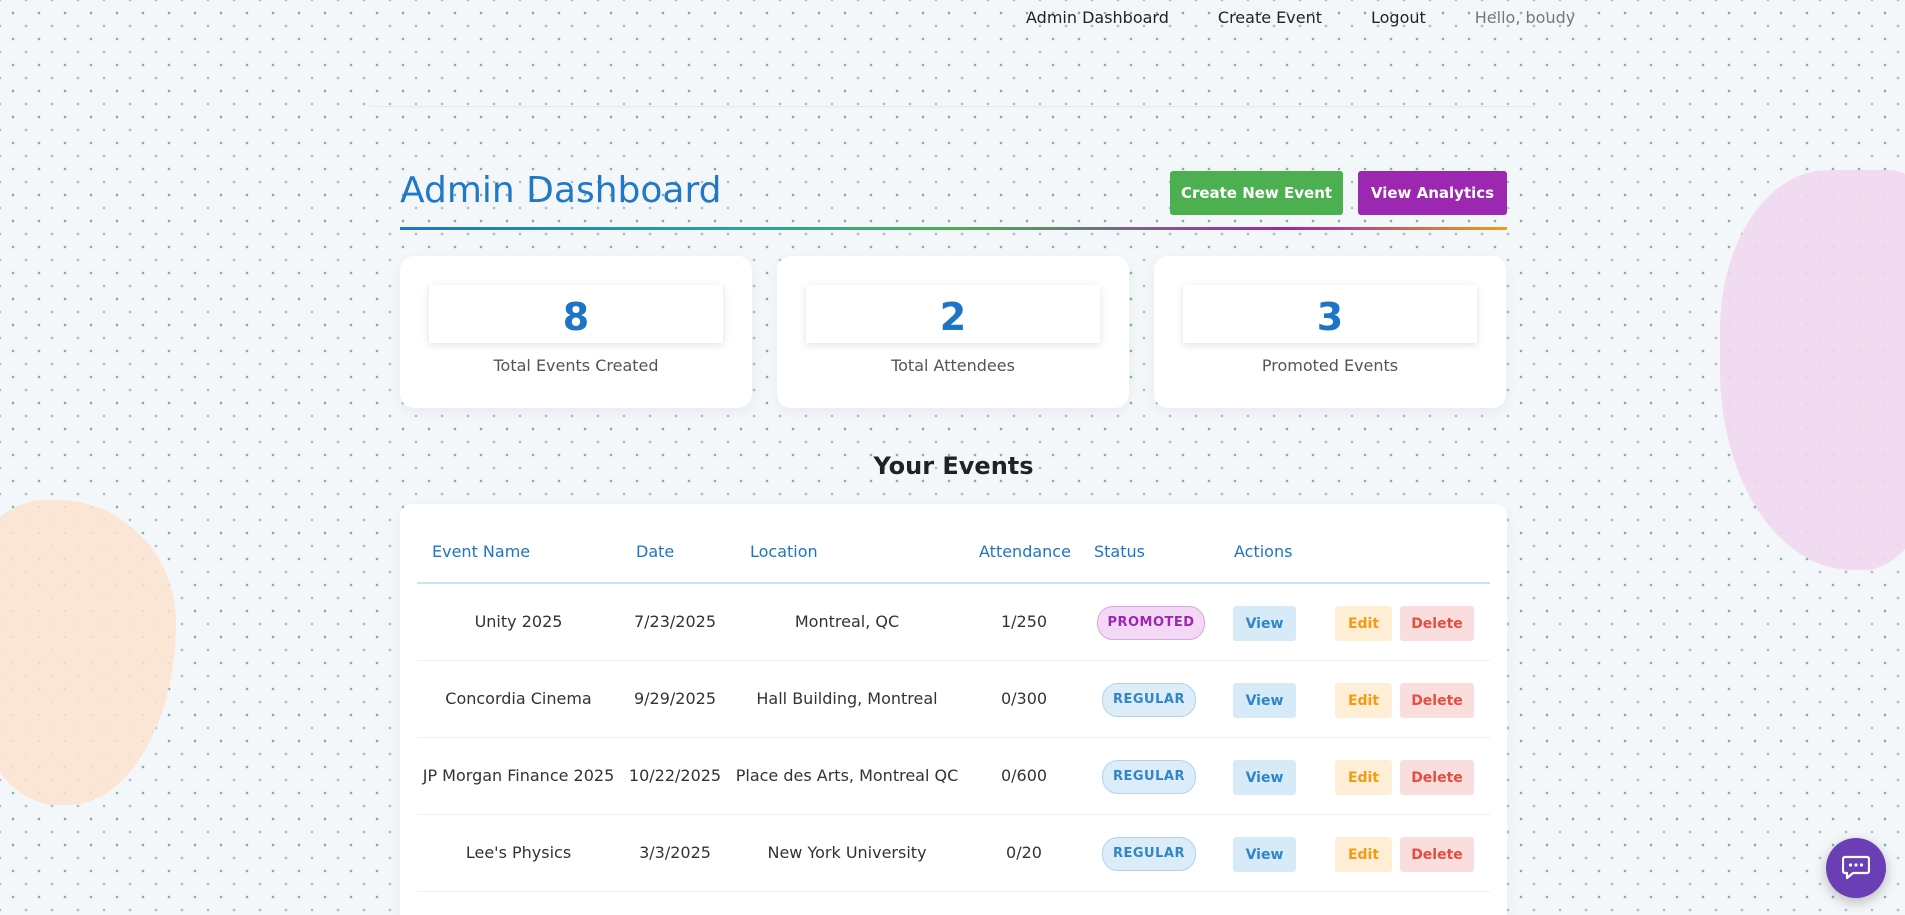 The width and height of the screenshot is (1905, 915). I want to click on cell-attendance: 0/20, so click(1024, 852).